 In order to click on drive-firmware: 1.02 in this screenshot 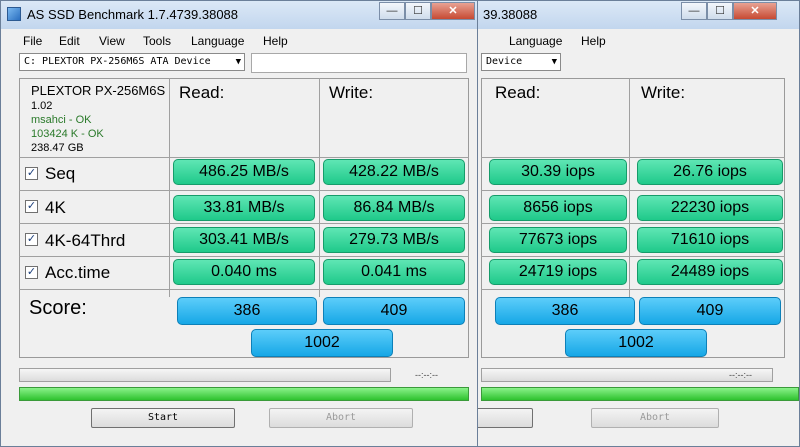, I will do `click(42, 106)`.